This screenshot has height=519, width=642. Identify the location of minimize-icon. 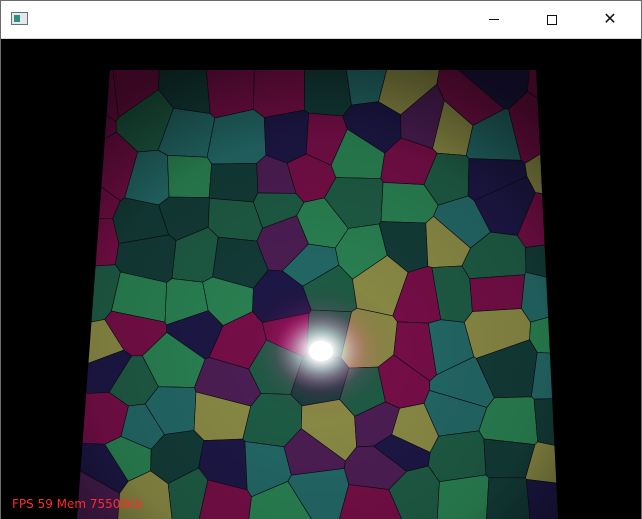
(494, 19).